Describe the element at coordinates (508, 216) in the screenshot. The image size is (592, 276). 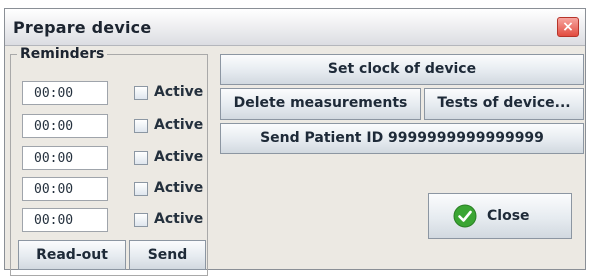
I see `close-label: Close` at that location.